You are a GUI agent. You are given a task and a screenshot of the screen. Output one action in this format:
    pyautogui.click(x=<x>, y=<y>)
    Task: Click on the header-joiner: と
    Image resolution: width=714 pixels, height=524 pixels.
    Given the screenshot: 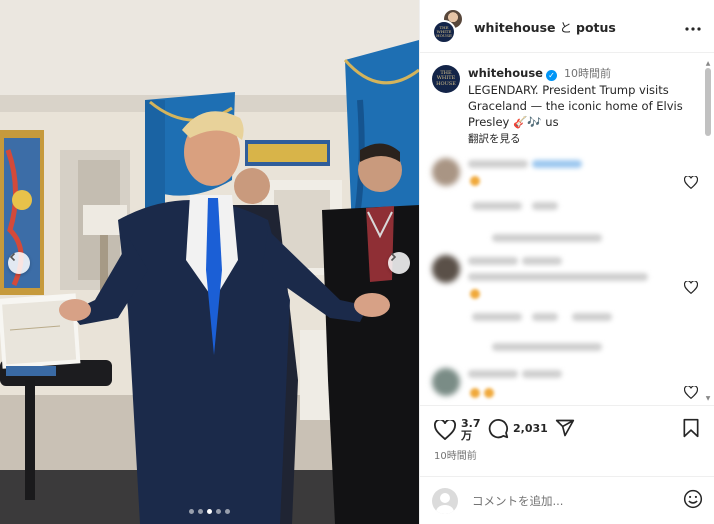 What is the action you would take?
    pyautogui.click(x=566, y=27)
    